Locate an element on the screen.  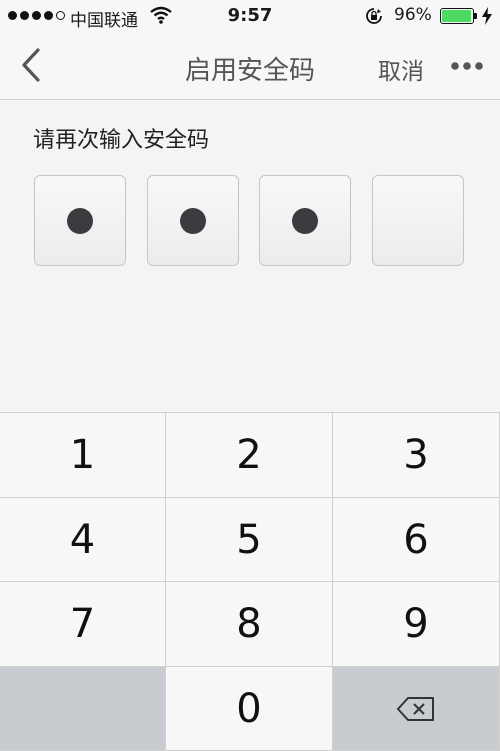
cancel-button: 取消 is located at coordinates (401, 69).